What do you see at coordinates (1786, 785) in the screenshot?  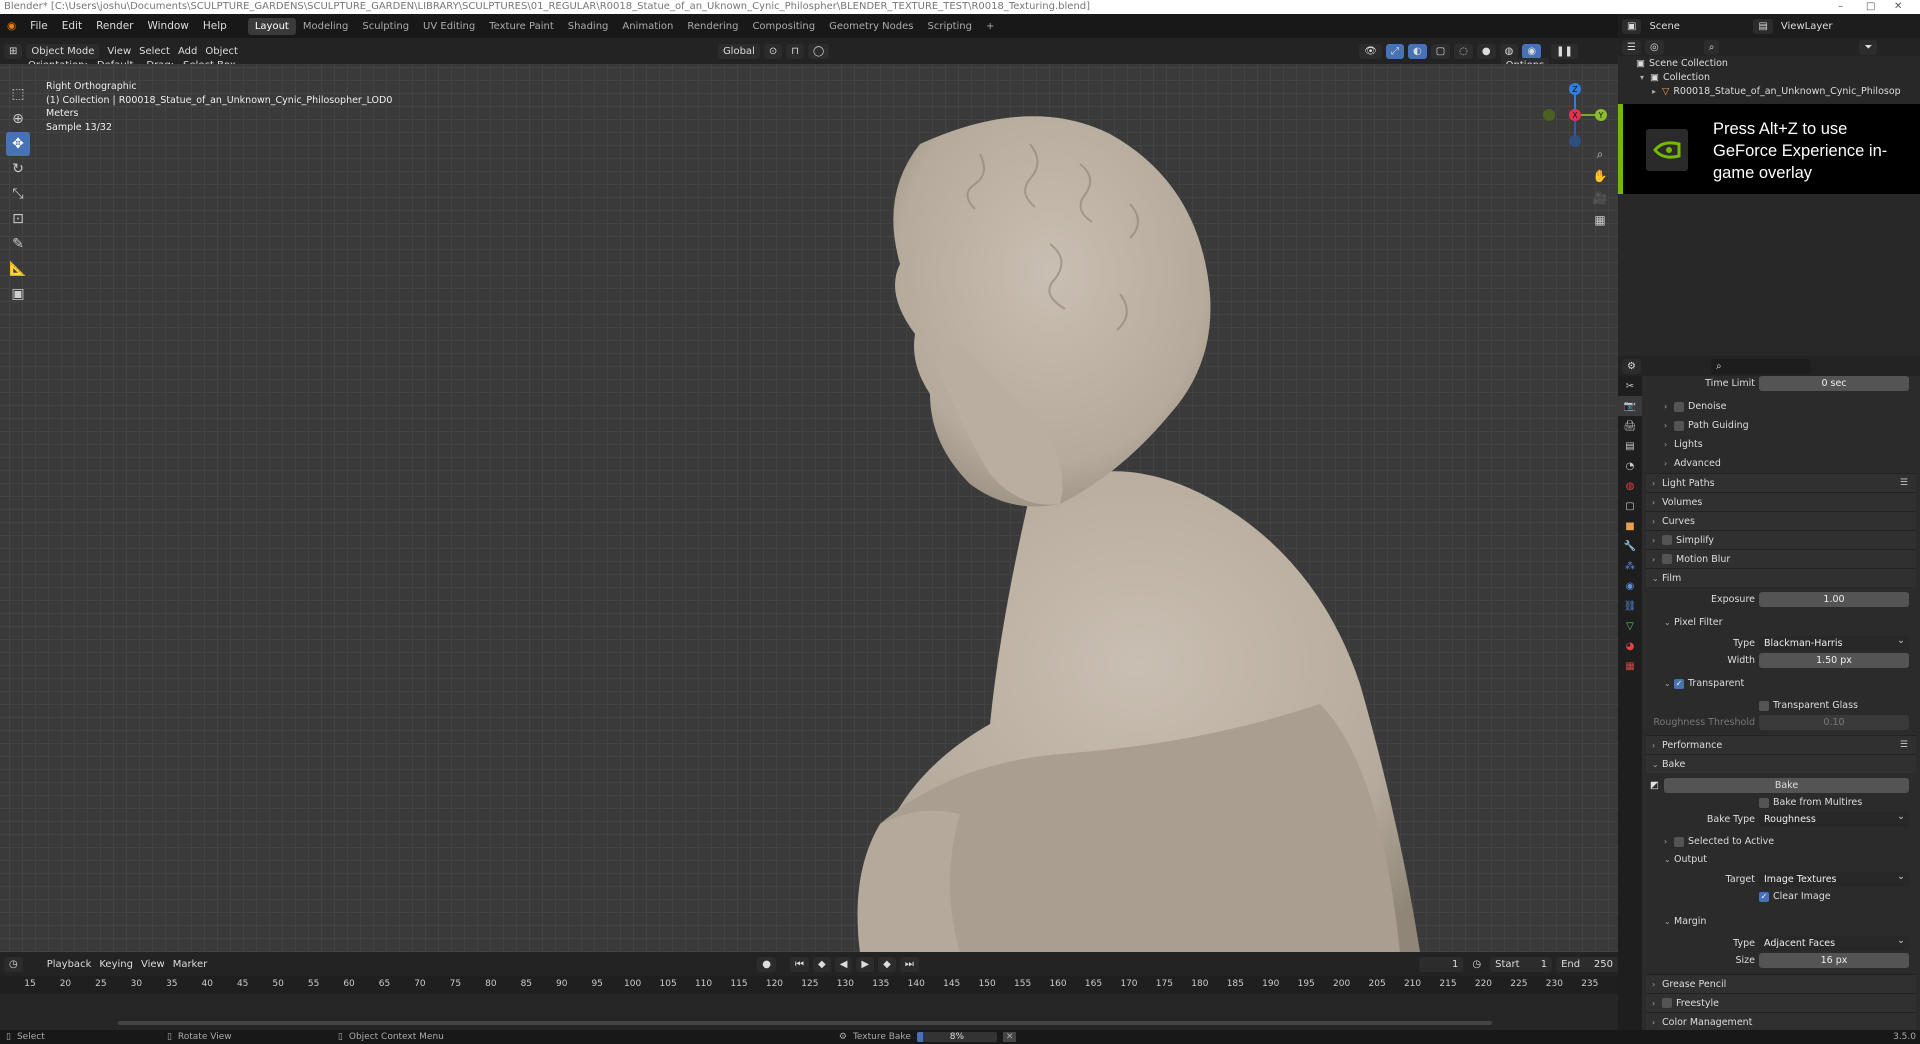 I see `bake-button: Bake` at bounding box center [1786, 785].